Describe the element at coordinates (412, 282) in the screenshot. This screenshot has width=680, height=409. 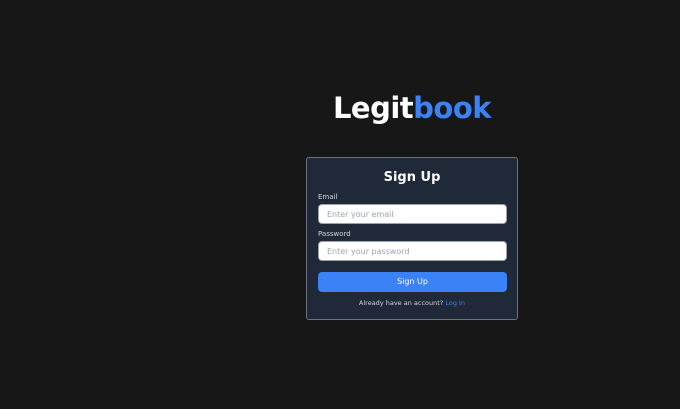
I see `signup-button: Sign Up` at that location.